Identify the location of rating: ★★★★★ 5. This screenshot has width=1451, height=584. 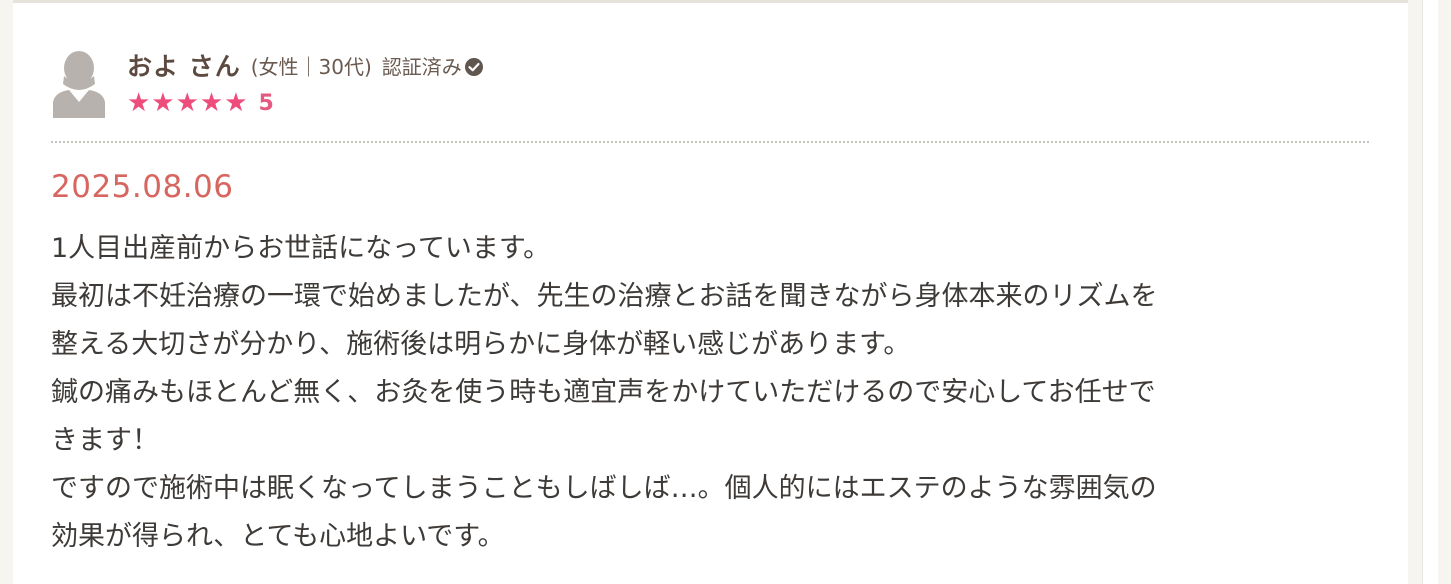
(200, 103).